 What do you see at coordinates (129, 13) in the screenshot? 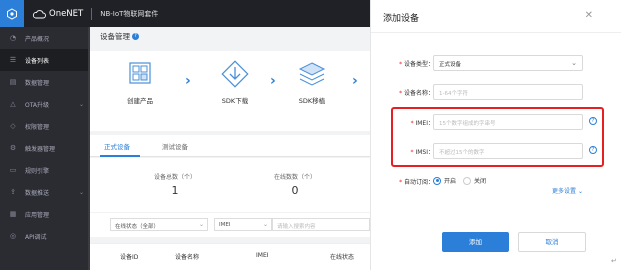
I see `product-name: NB-IoT物联网套件` at bounding box center [129, 13].